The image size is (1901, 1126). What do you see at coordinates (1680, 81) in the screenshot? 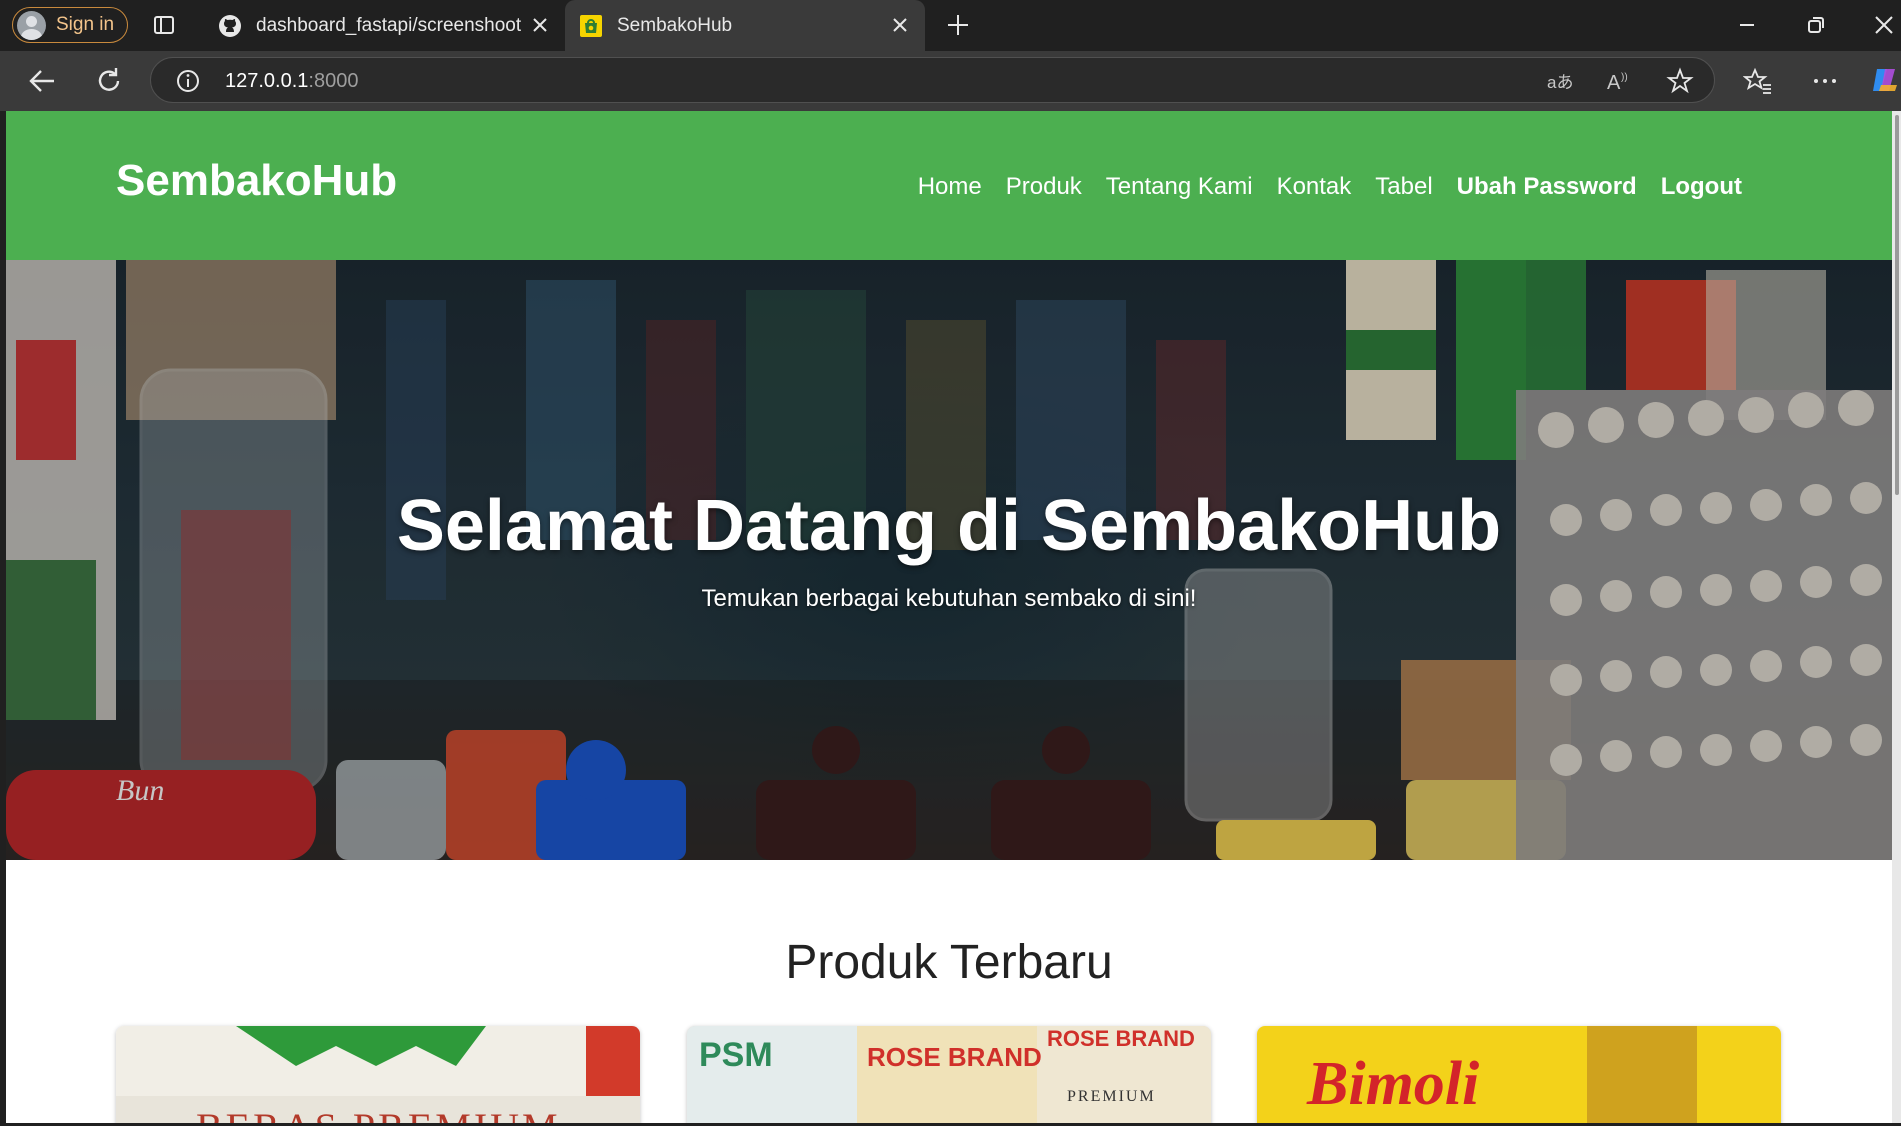
I see `favorite-star-icon` at bounding box center [1680, 81].